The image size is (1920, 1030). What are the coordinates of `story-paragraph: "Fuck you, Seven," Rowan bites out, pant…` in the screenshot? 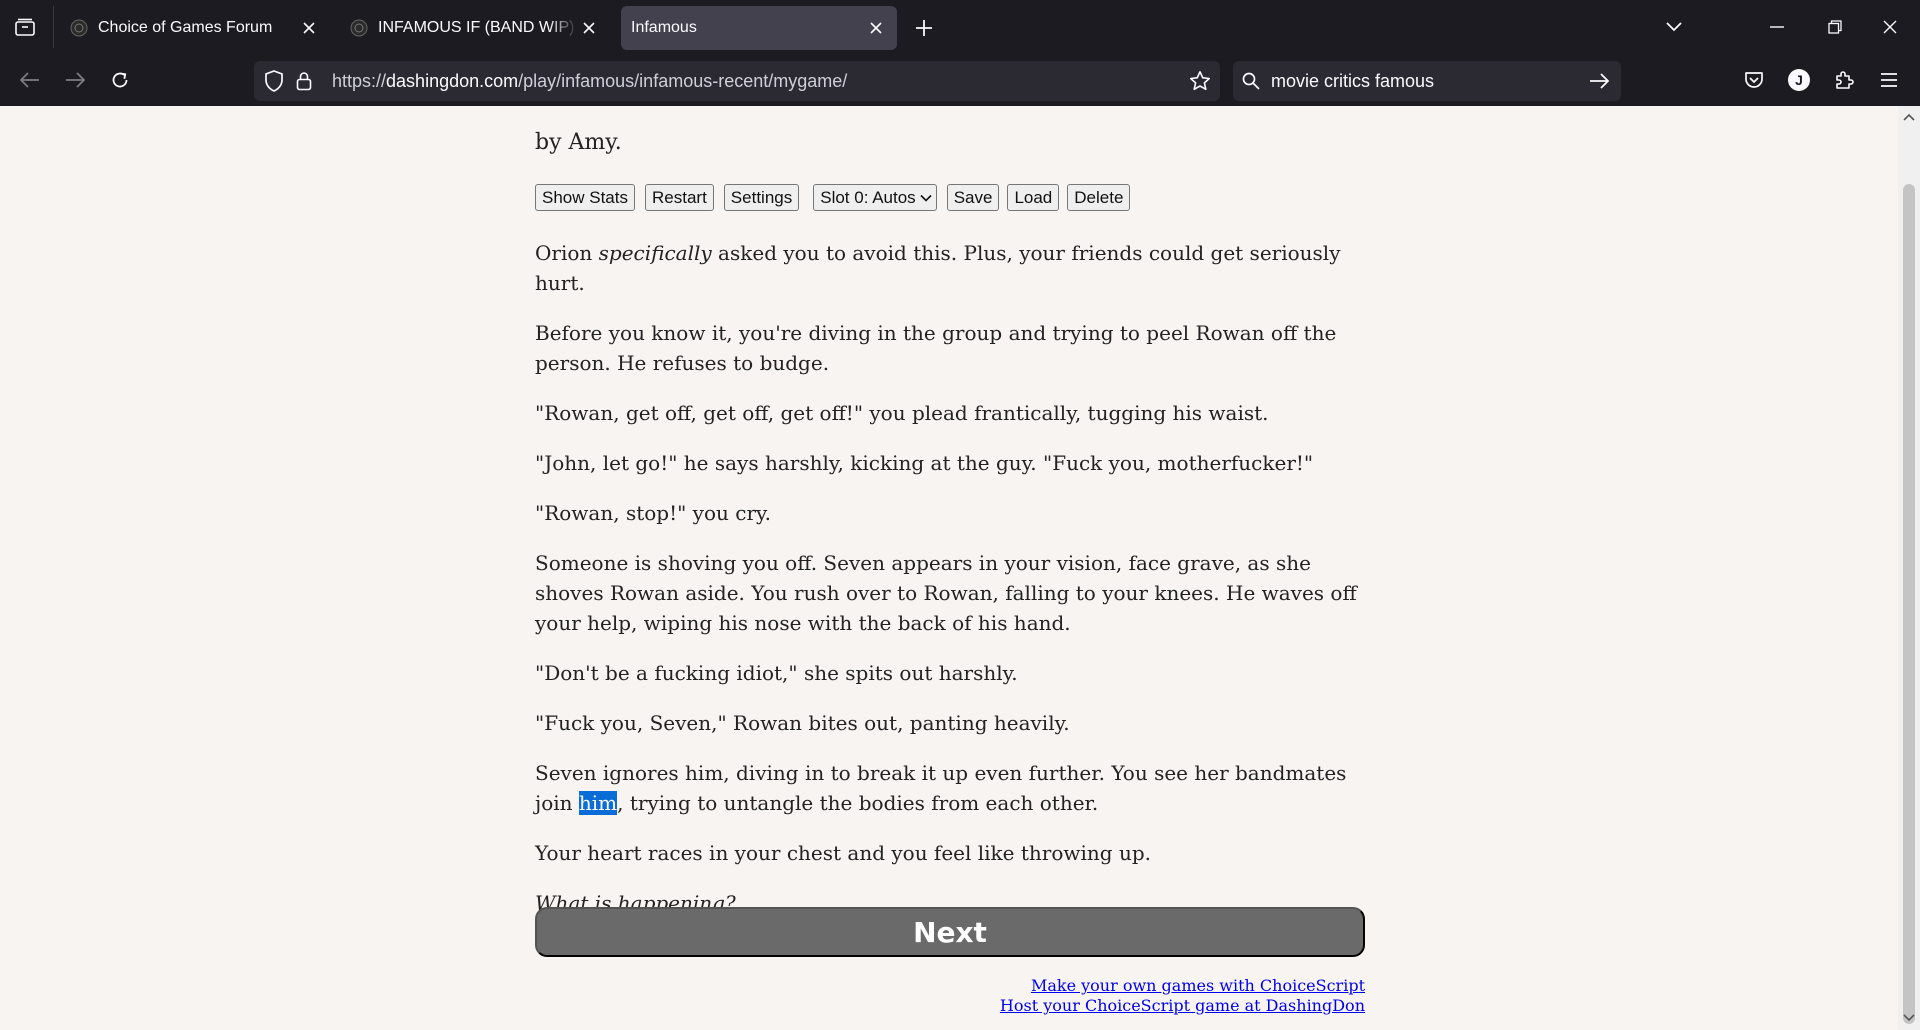 It's located at (802, 723).